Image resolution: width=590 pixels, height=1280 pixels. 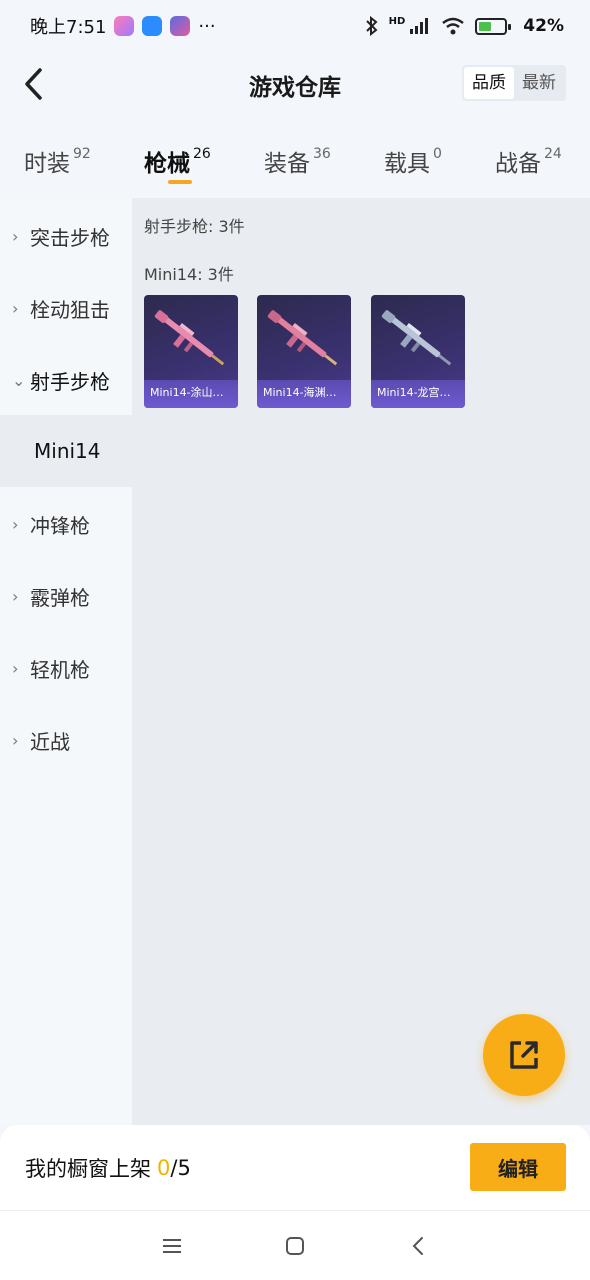 I want to click on showcase-bar: 我的橱窗上架 0 /5 编辑, so click(x=295, y=1167).